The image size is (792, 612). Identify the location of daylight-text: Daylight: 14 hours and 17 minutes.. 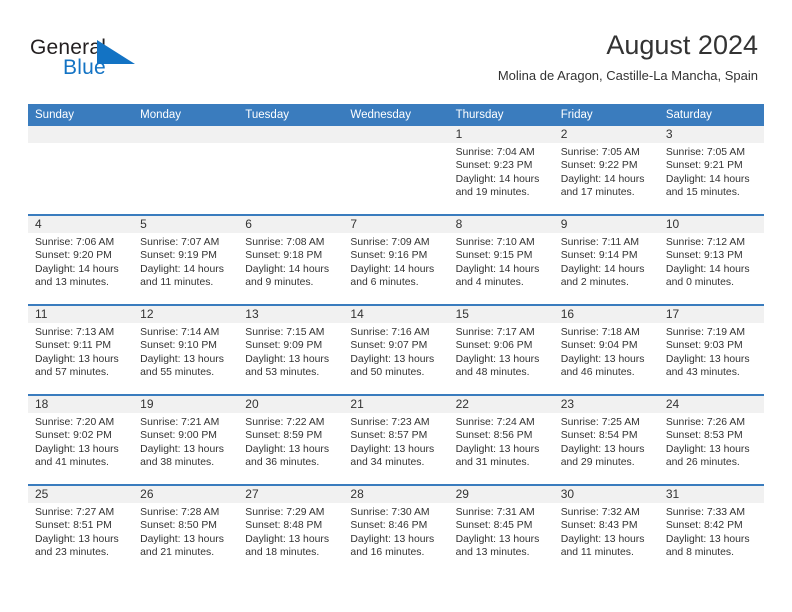
(602, 186).